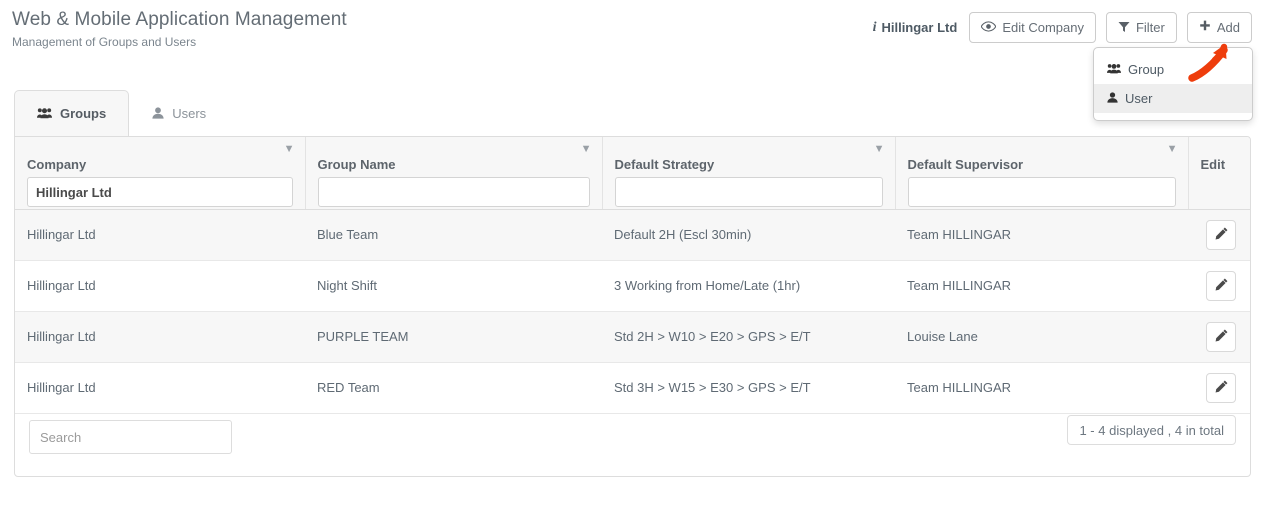  Describe the element at coordinates (453, 192) in the screenshot. I see `filter-input-group-name` at that location.